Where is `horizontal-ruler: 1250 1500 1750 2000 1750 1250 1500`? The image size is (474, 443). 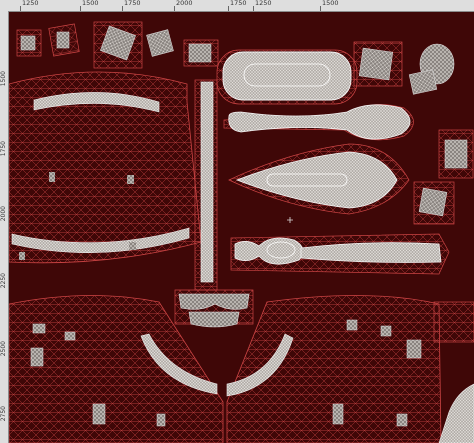
horizontal-ruler: 1250 1500 1750 2000 1750 1250 1500 is located at coordinates (237, 6).